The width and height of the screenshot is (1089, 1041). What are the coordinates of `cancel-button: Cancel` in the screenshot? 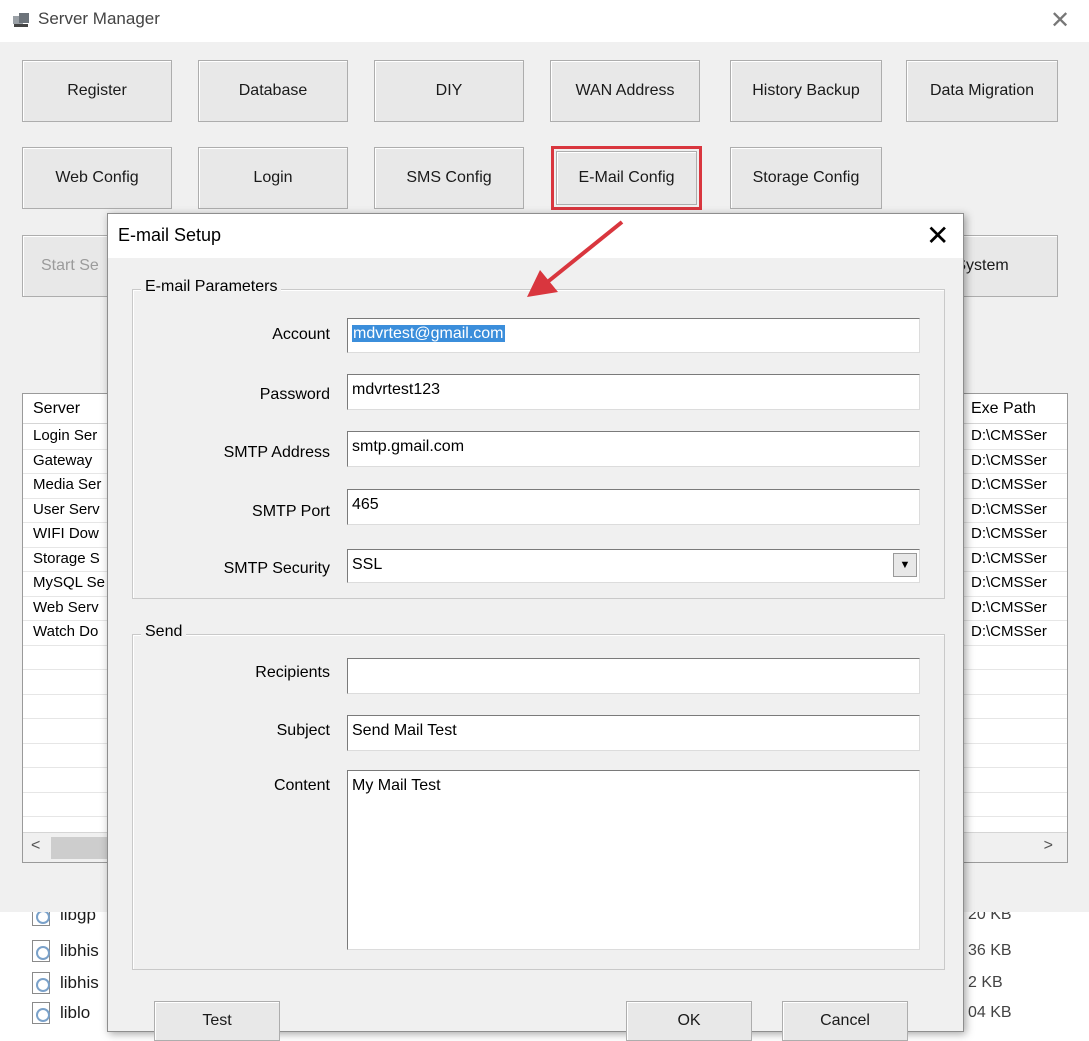 It's located at (845, 1021).